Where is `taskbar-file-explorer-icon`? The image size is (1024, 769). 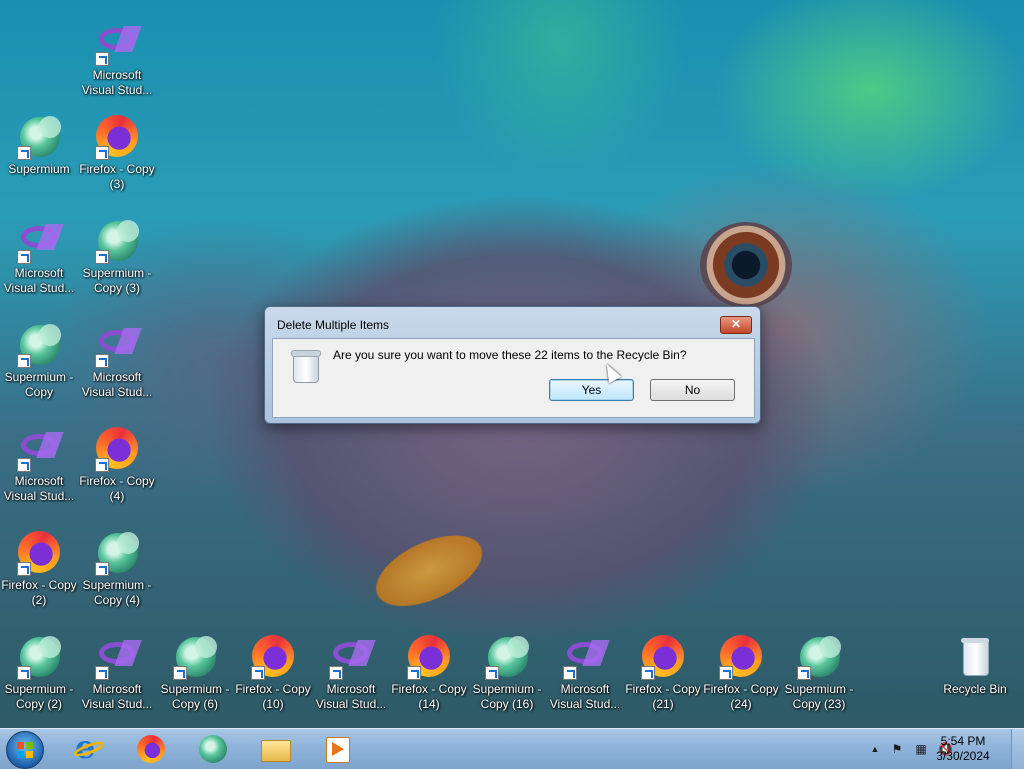
taskbar-file-explorer-icon is located at coordinates (275, 749).